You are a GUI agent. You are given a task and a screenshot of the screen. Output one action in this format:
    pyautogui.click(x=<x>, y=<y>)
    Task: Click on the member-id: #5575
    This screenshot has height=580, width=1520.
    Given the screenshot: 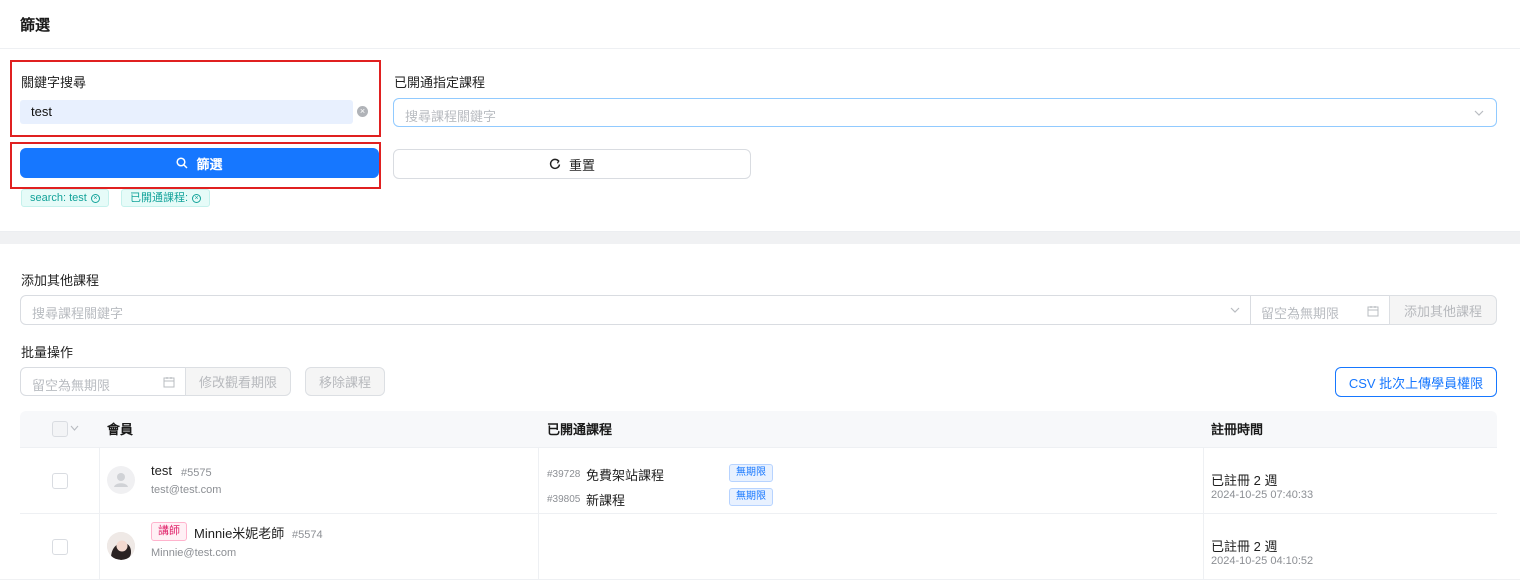 What is the action you would take?
    pyautogui.click(x=196, y=473)
    